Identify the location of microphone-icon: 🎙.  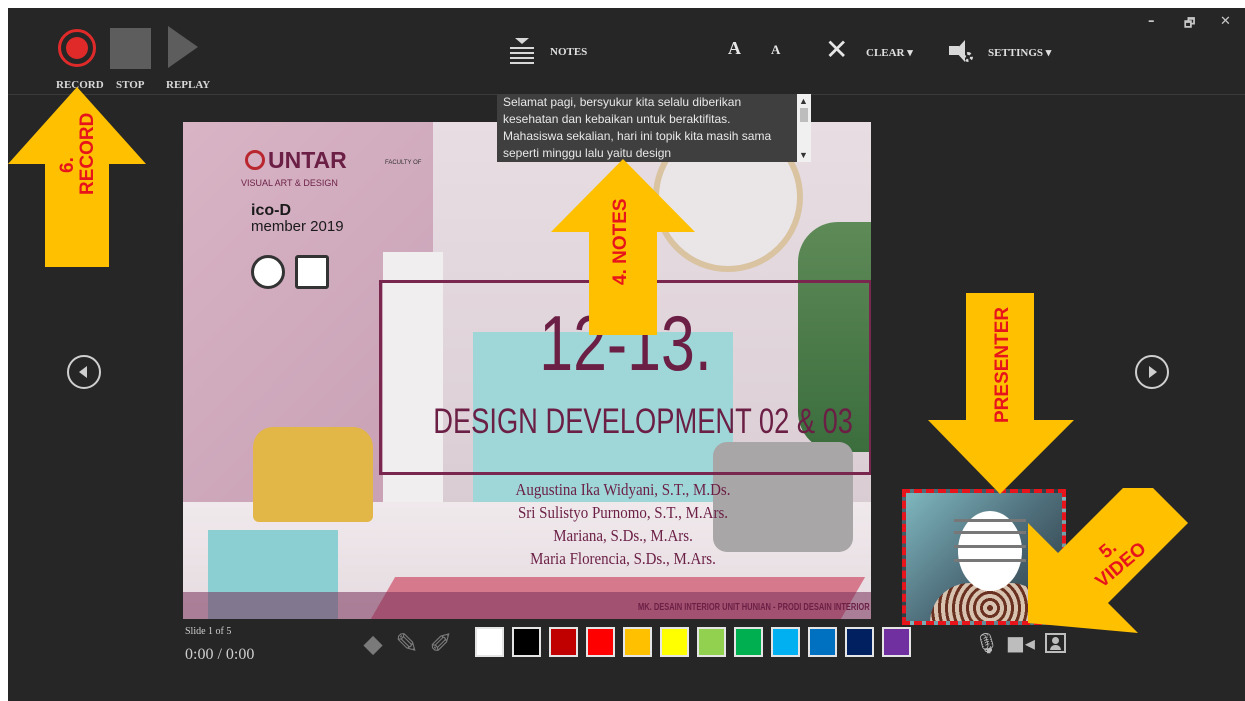
(986, 643).